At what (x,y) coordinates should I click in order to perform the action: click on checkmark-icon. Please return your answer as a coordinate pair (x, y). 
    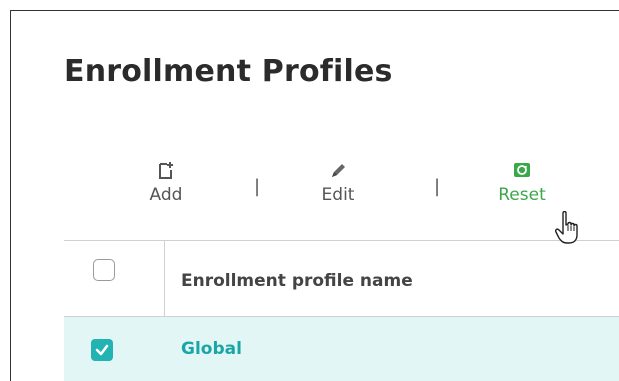
    Looking at the image, I should click on (102, 350).